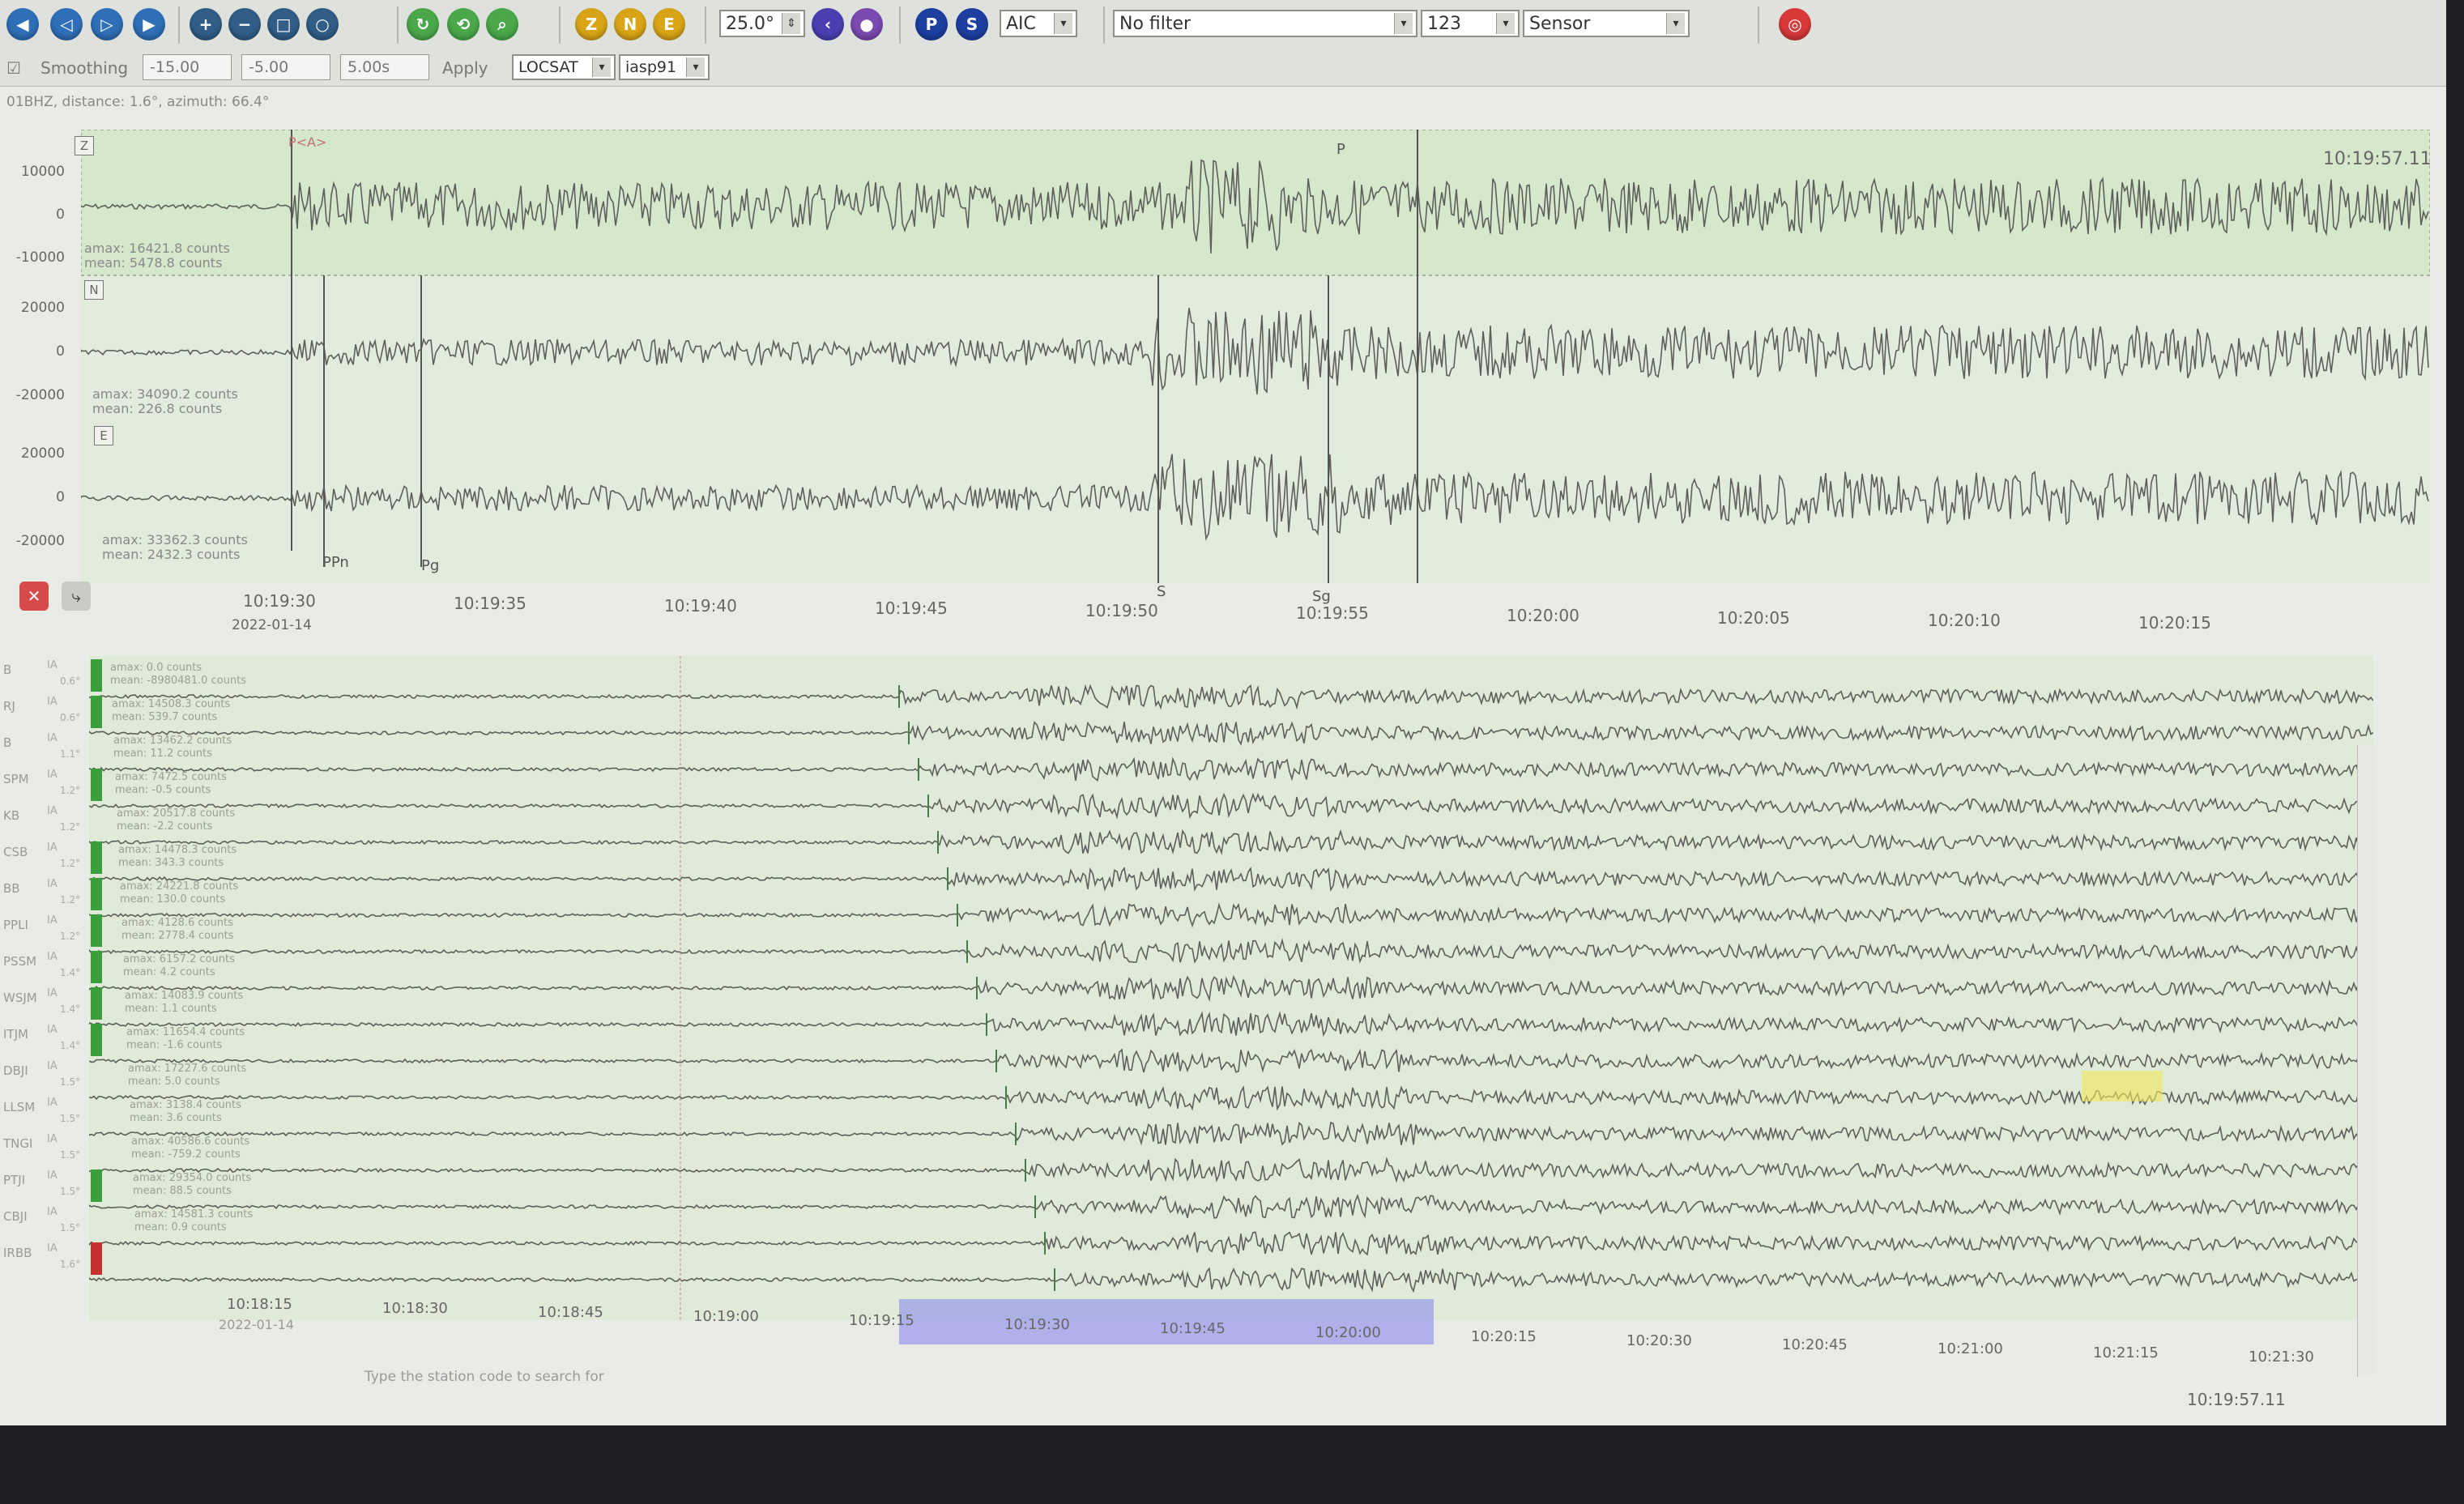 This screenshot has height=1504, width=2464. What do you see at coordinates (13, 68) in the screenshot?
I see `checkbox-icon: ☑` at bounding box center [13, 68].